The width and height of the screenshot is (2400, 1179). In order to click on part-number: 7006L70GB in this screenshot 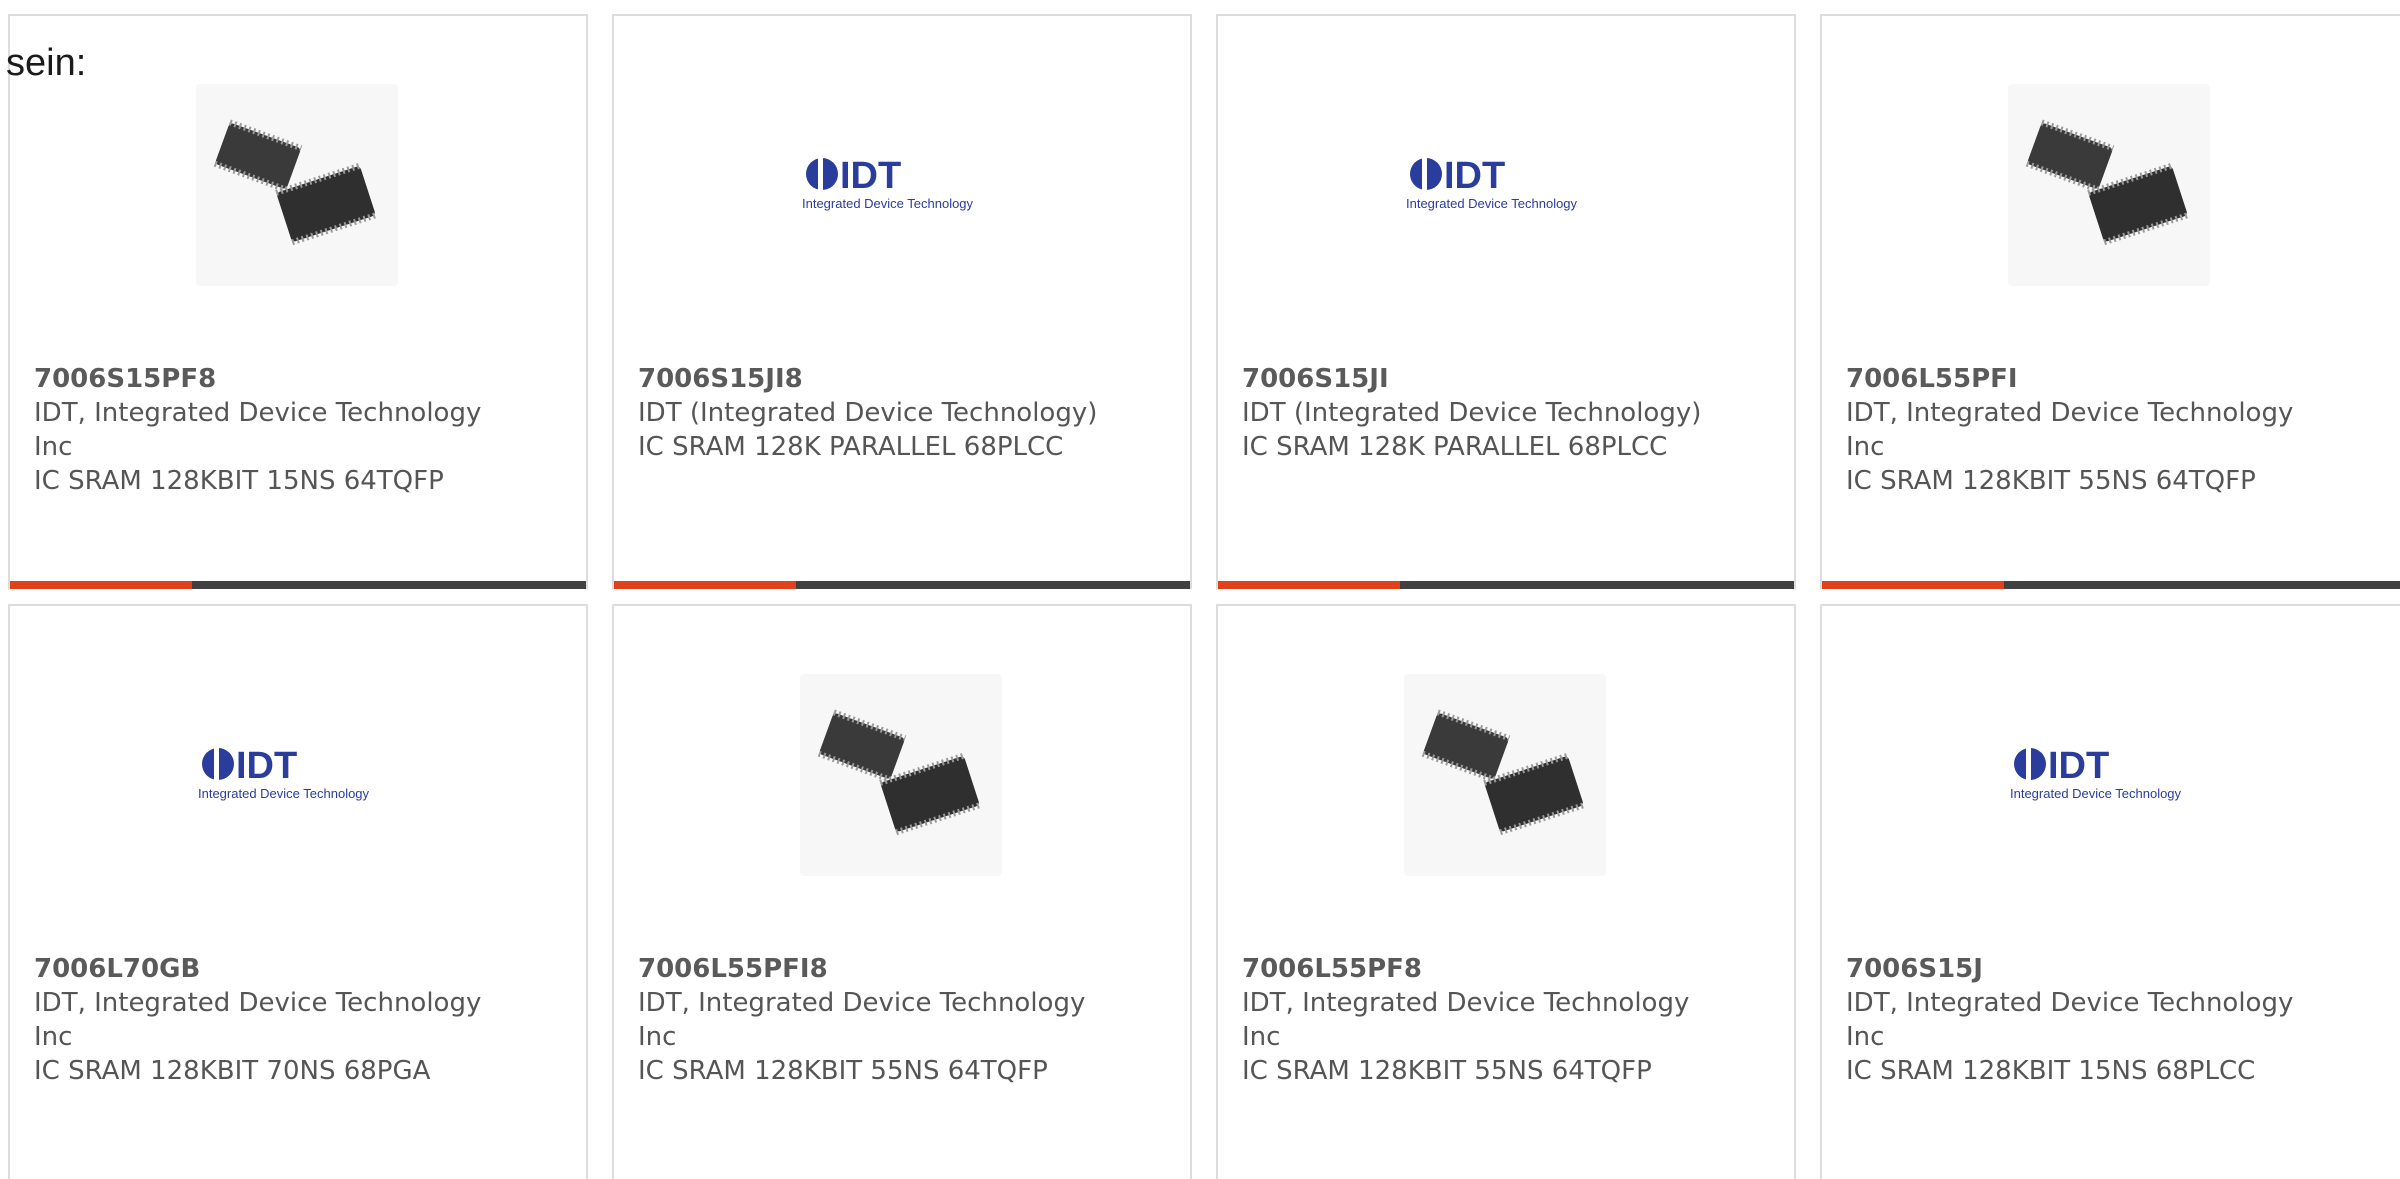, I will do `click(269, 969)`.